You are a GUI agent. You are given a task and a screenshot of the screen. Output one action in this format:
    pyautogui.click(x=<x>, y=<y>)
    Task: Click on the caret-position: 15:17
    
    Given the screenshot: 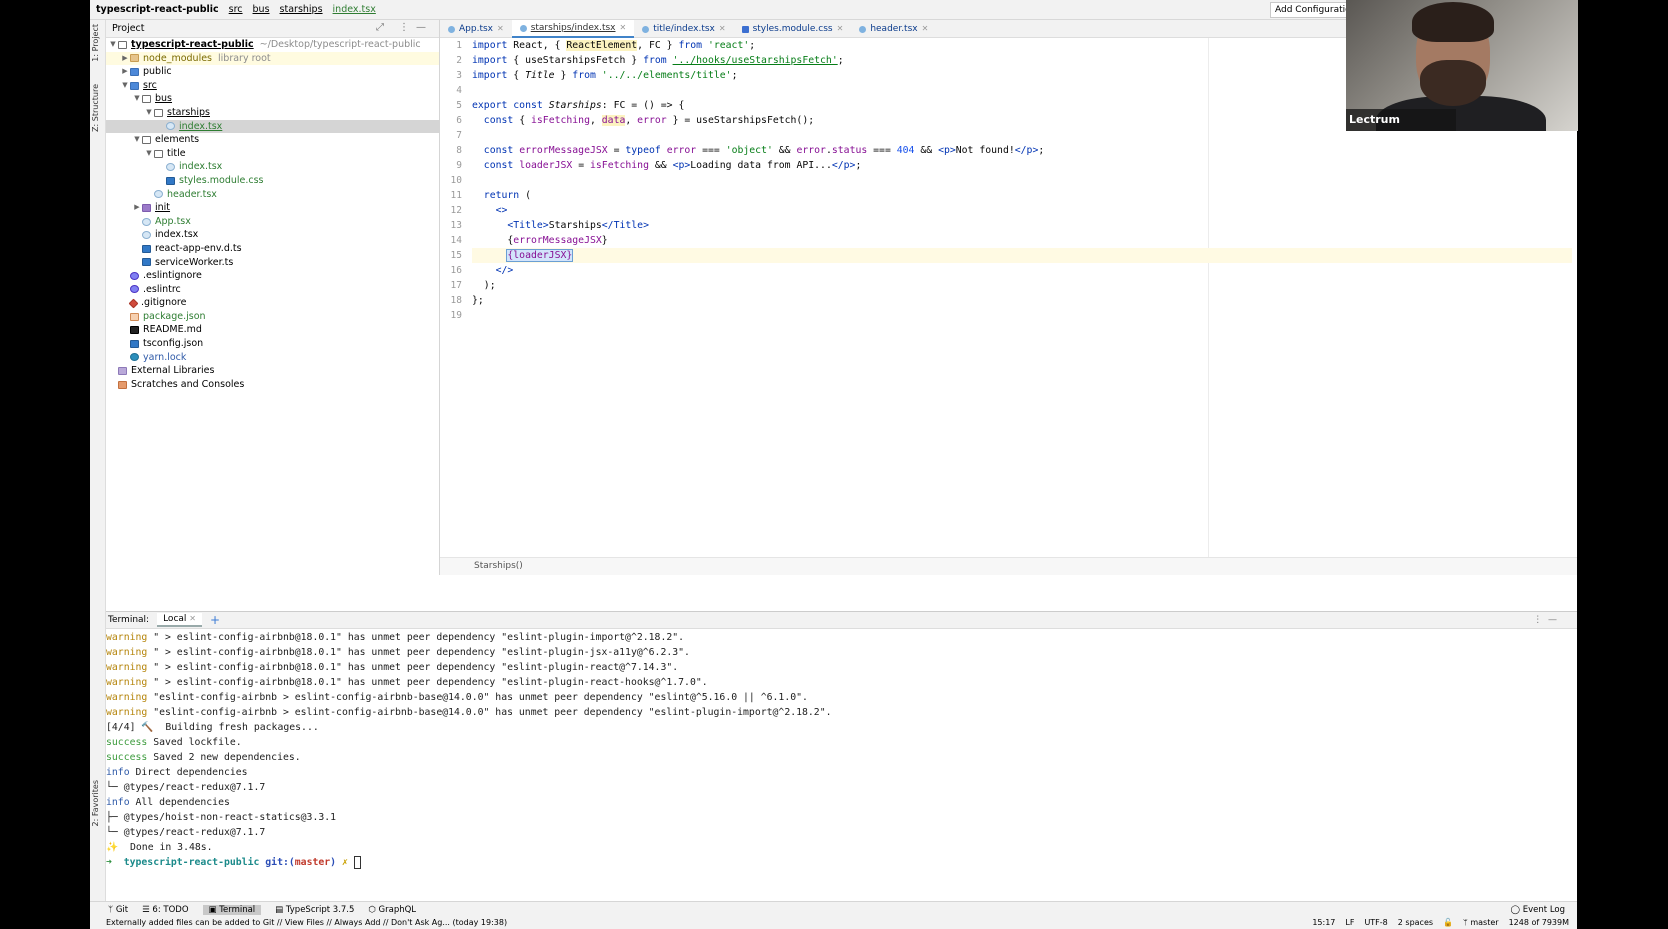 What is the action you would take?
    pyautogui.click(x=1323, y=923)
    